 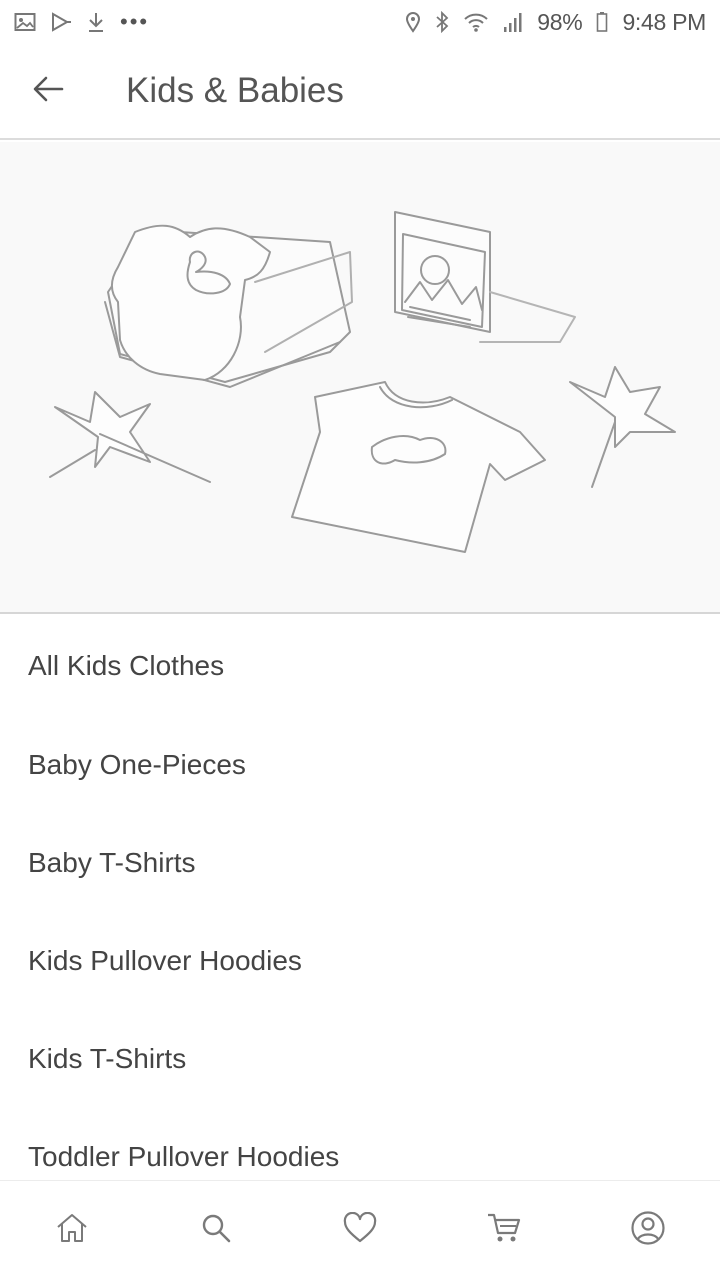 I want to click on nav-favorites-button, so click(x=360, y=1231).